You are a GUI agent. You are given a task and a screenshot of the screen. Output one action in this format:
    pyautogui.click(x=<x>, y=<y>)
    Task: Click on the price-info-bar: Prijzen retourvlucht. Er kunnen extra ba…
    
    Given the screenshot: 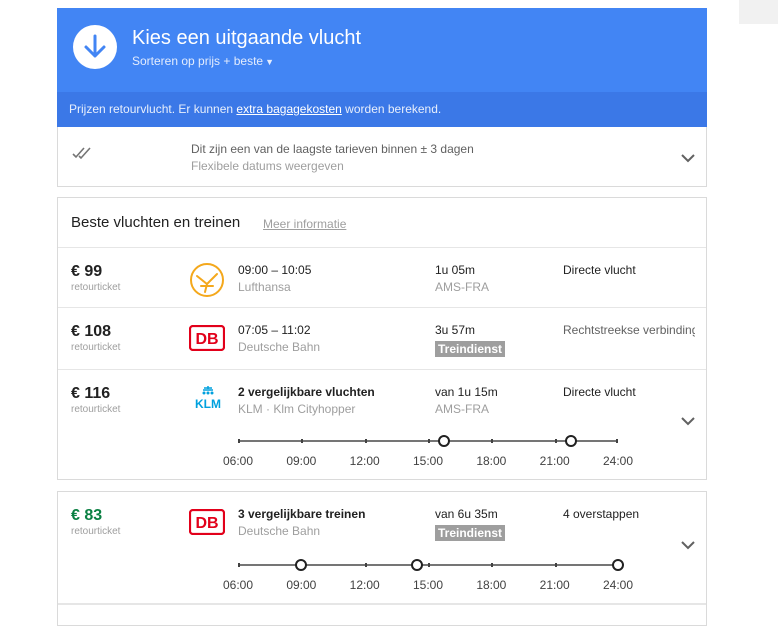 What is the action you would take?
    pyautogui.click(x=382, y=109)
    